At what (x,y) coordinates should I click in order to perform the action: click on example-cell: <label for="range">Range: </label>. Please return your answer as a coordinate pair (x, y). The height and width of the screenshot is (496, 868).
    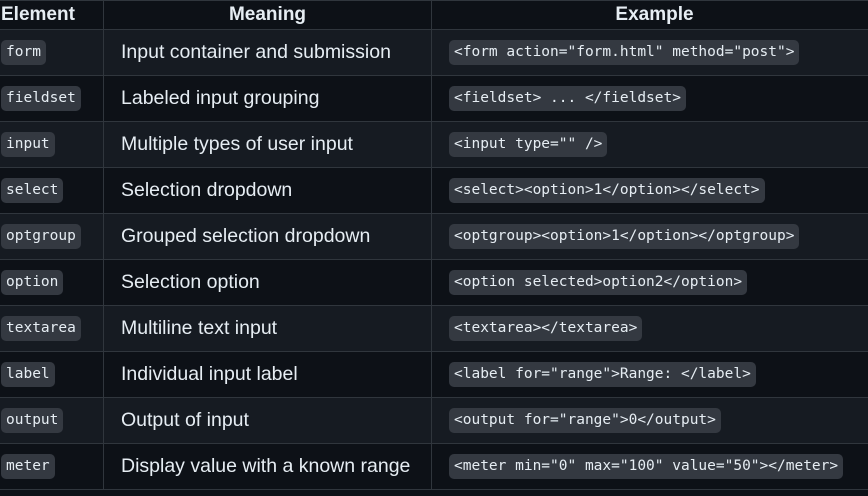
    Looking at the image, I should click on (649, 374).